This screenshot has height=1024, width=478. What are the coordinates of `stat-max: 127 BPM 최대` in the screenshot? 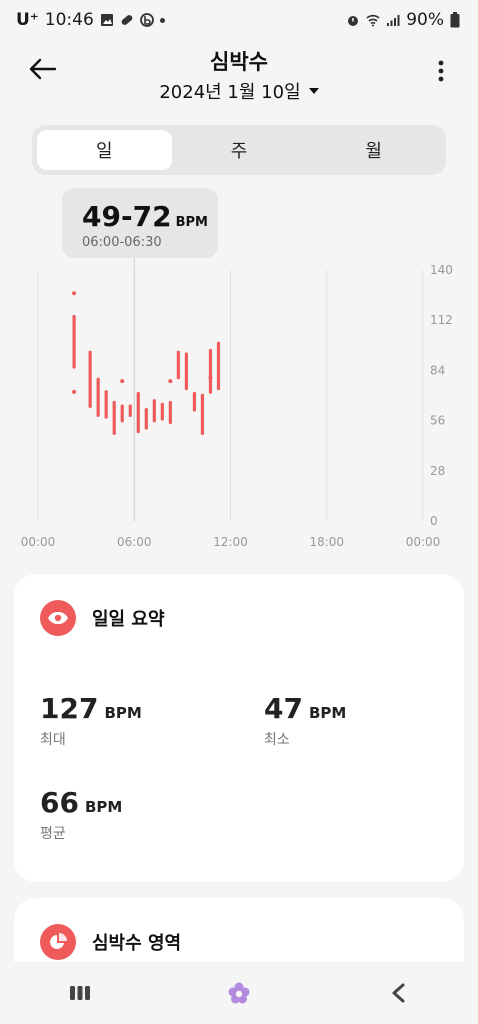 It's located at (91, 720).